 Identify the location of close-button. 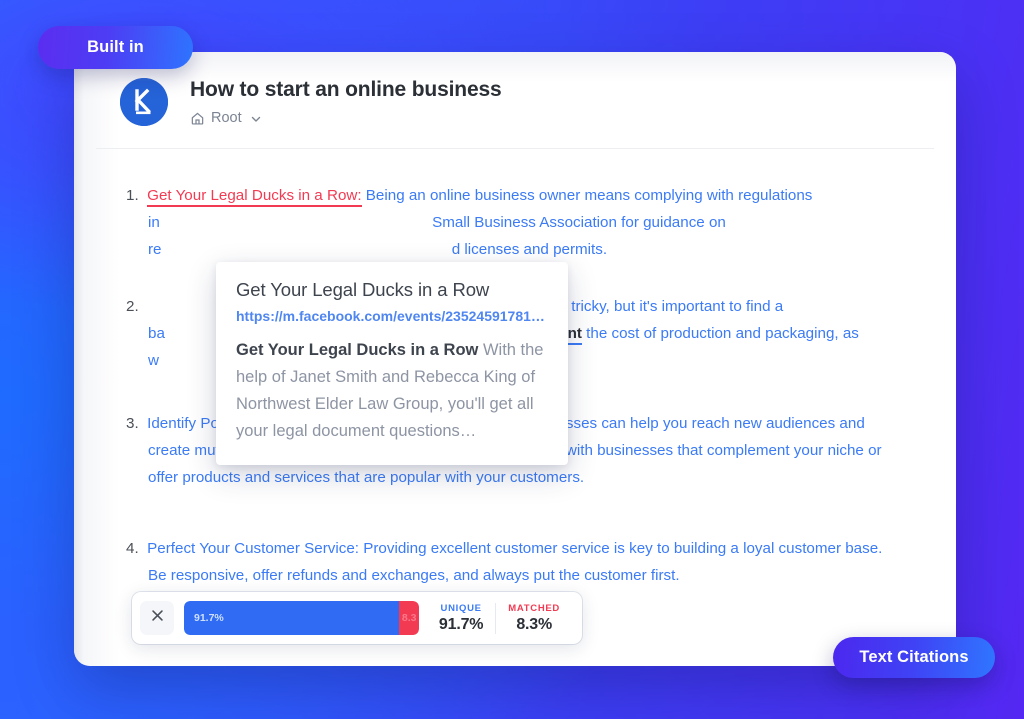
(157, 618).